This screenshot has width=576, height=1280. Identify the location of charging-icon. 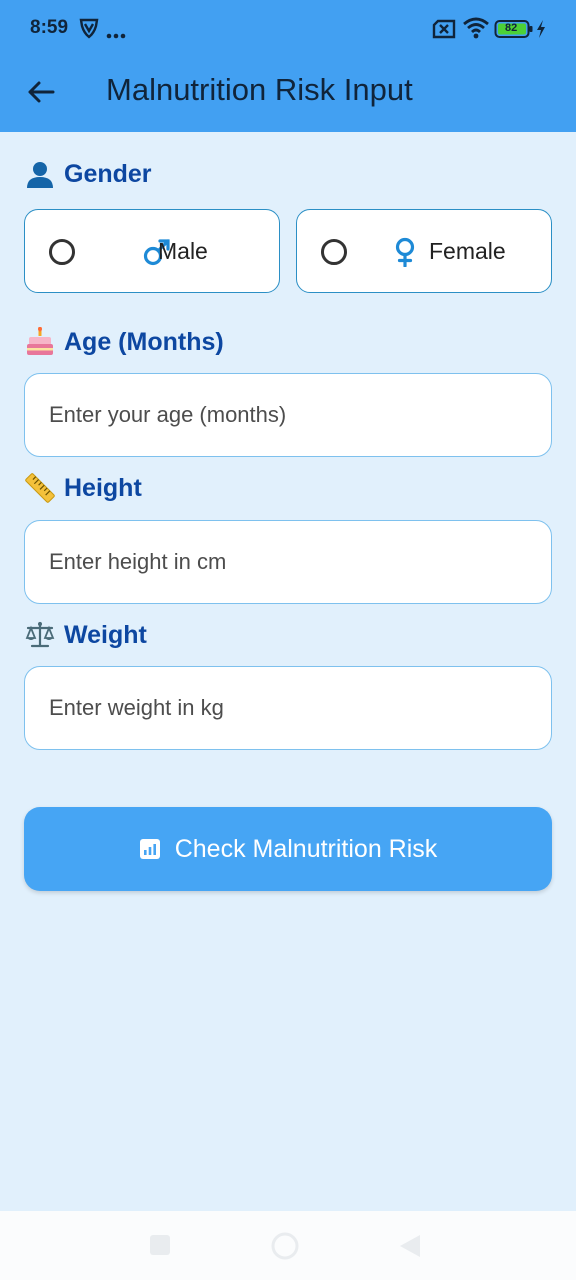
(541, 31).